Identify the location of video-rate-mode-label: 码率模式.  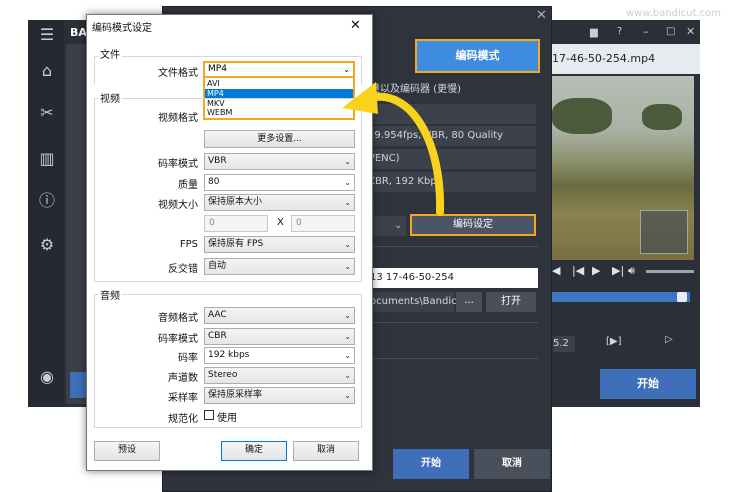
(178, 164).